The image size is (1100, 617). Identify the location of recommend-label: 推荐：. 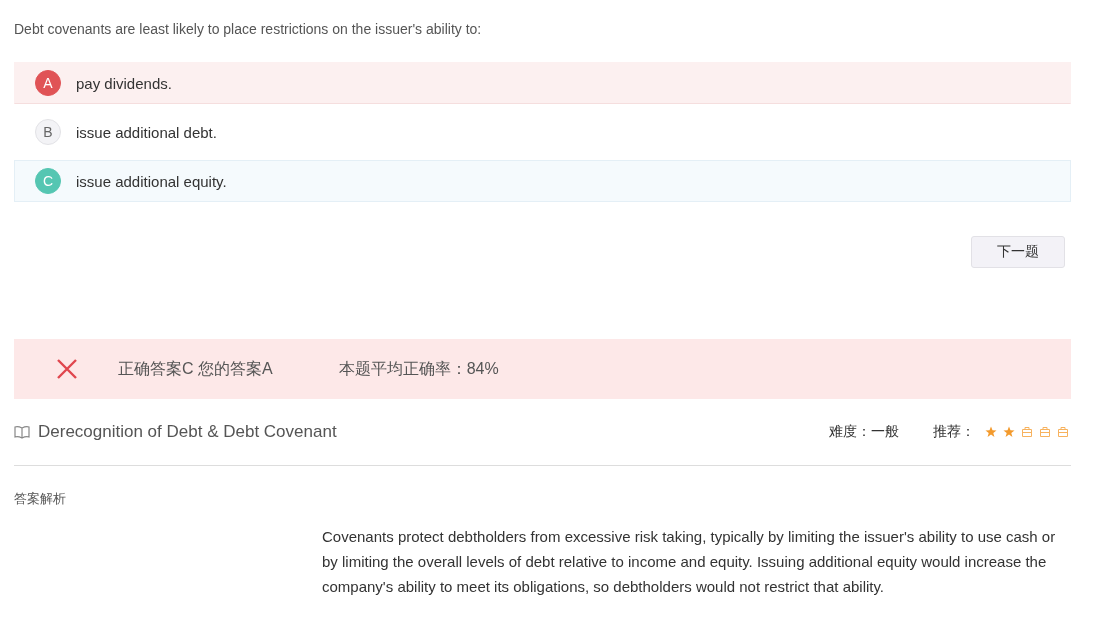
(954, 432).